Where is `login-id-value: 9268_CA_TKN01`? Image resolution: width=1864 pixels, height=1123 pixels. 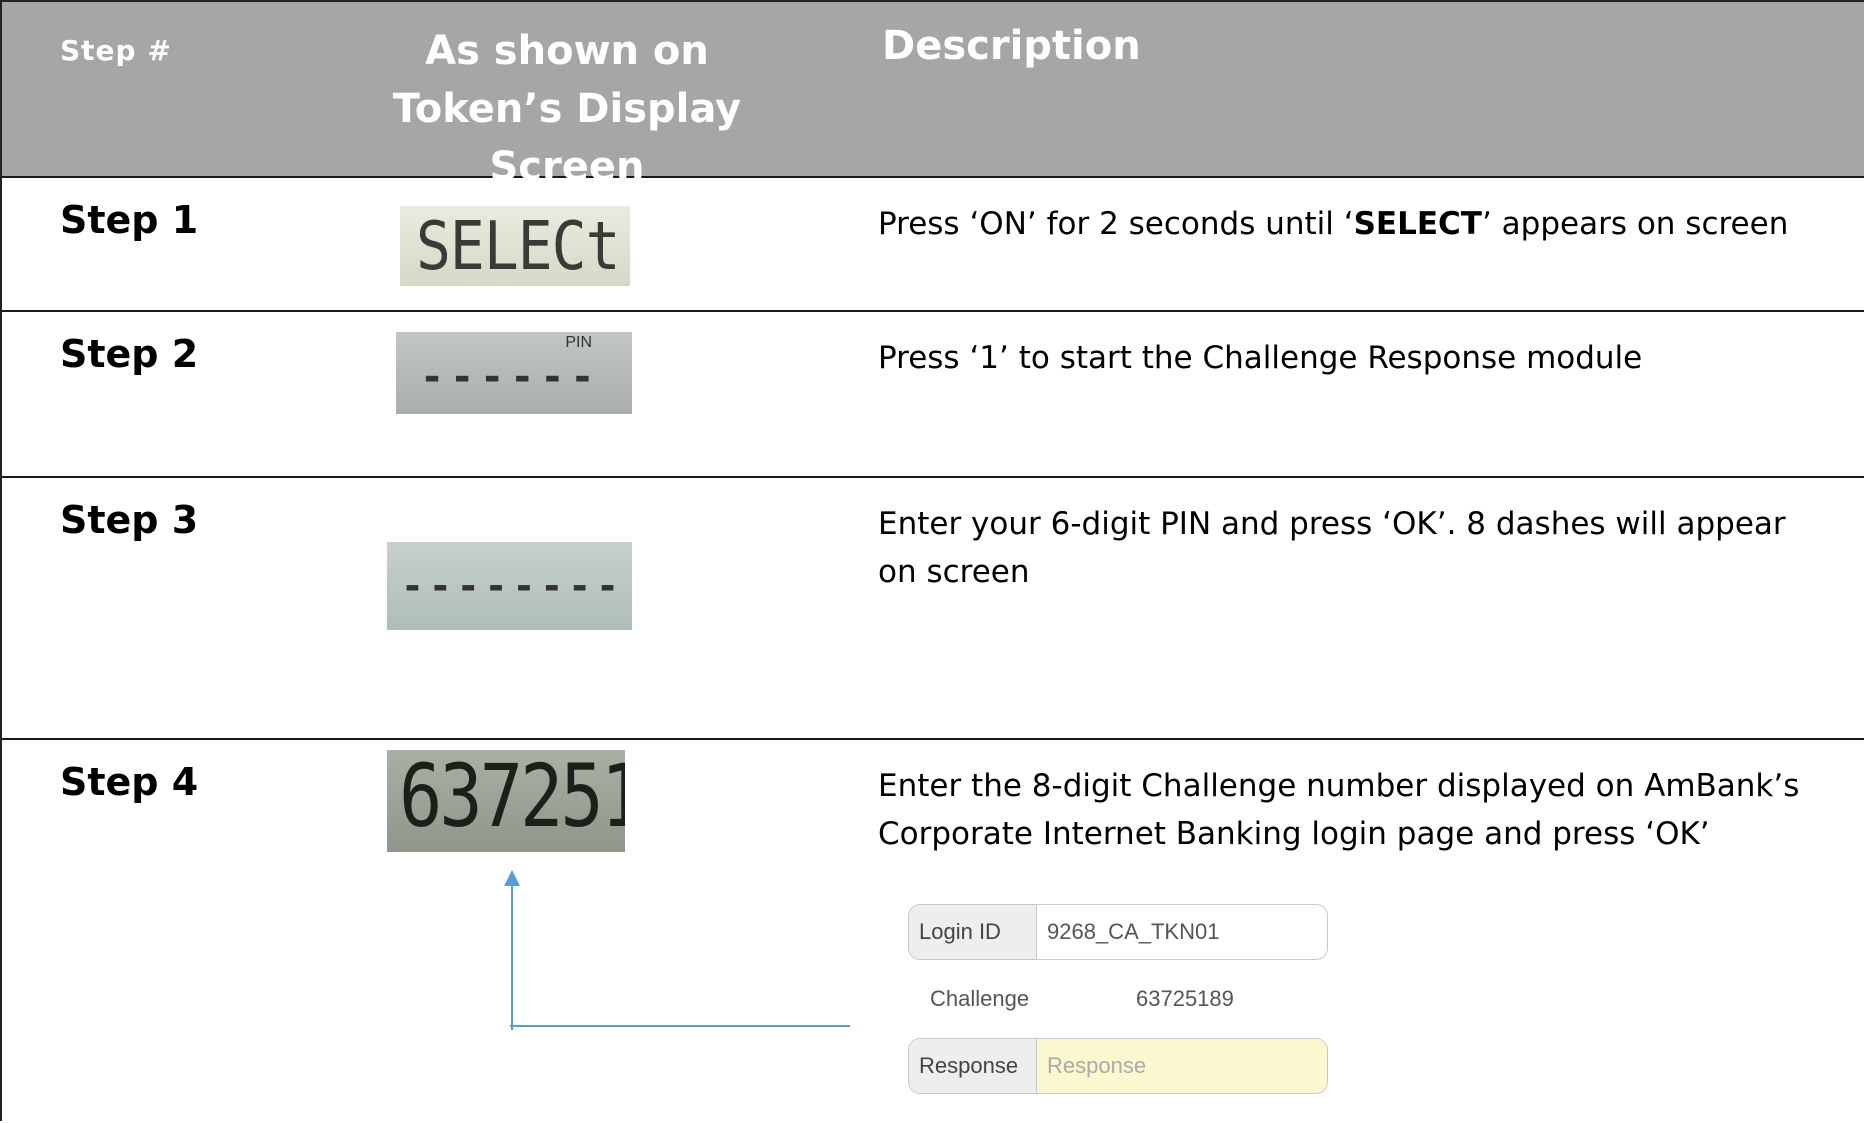 login-id-value: 9268_CA_TKN01 is located at coordinates (1133, 932).